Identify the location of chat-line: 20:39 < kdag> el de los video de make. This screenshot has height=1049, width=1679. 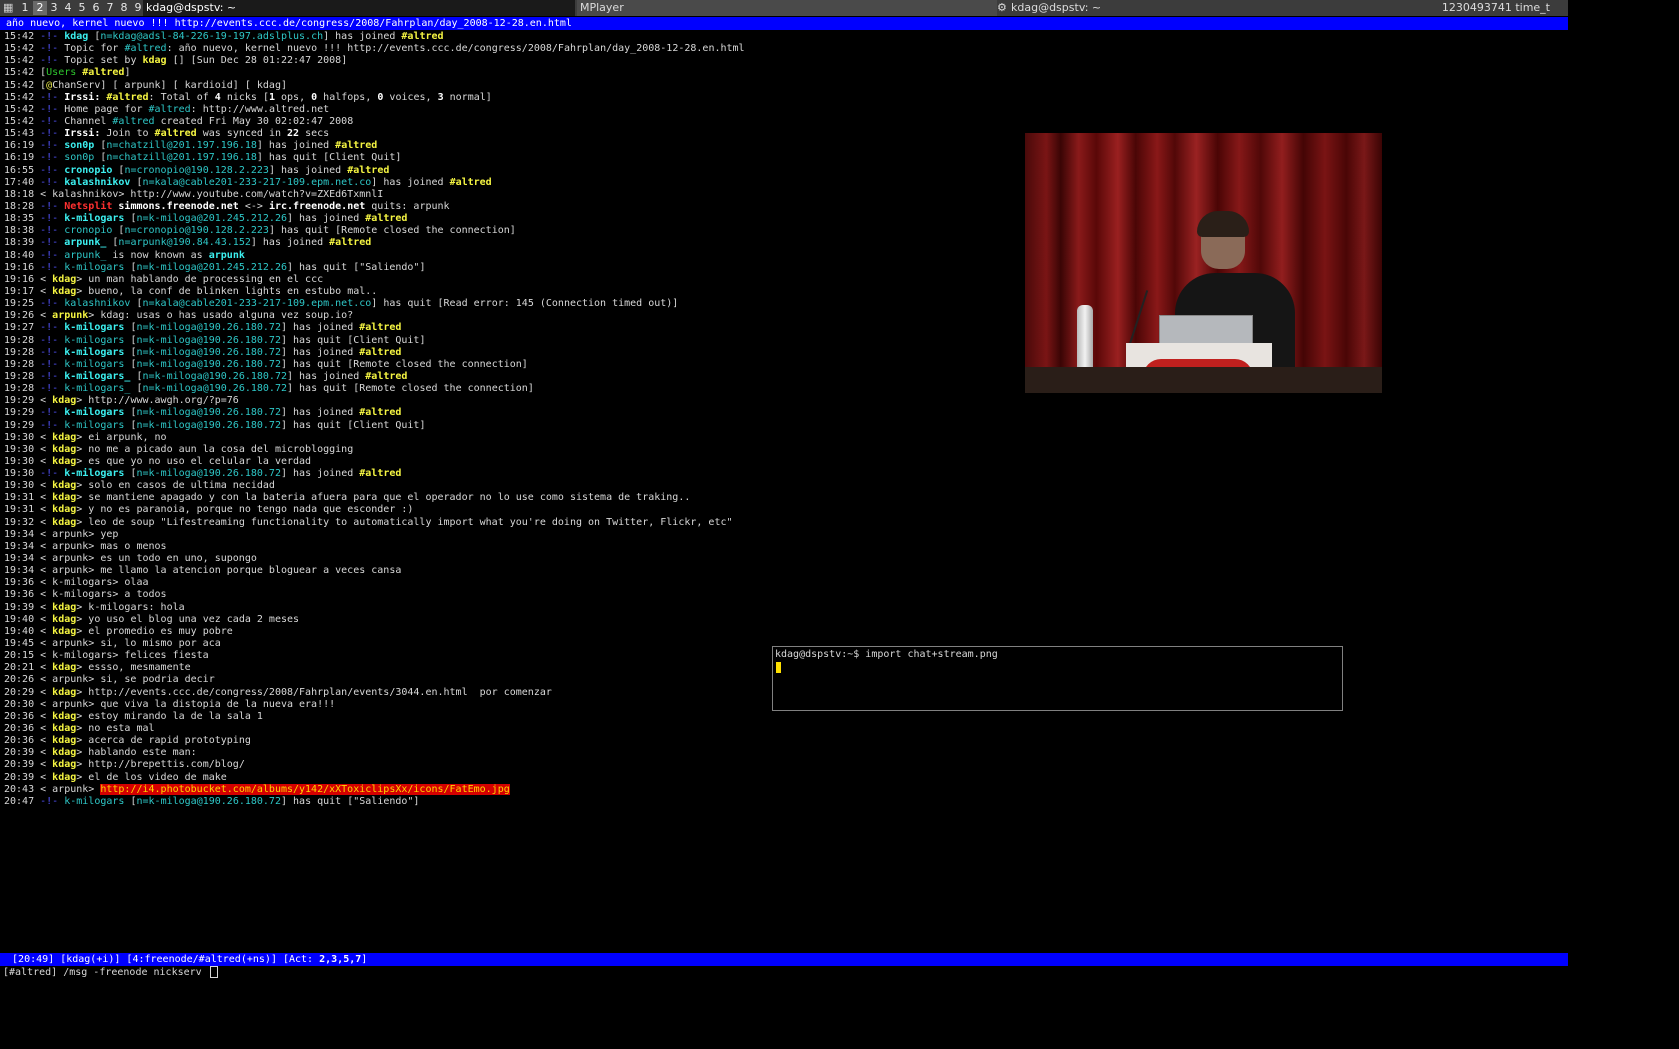
(504, 778).